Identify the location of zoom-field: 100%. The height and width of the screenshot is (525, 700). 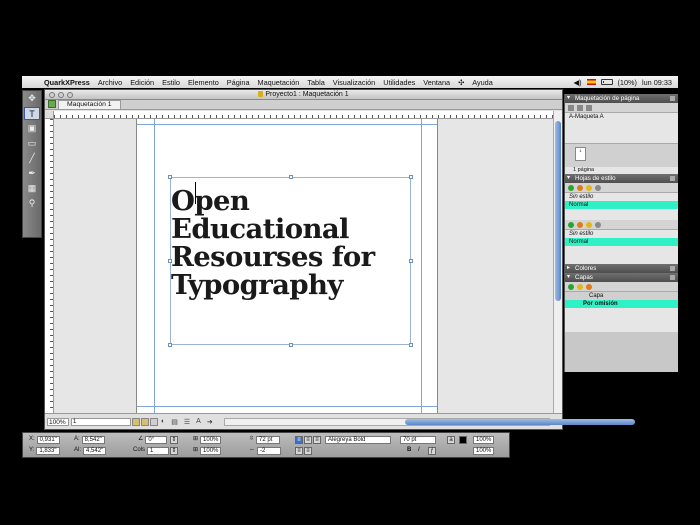
(58, 421).